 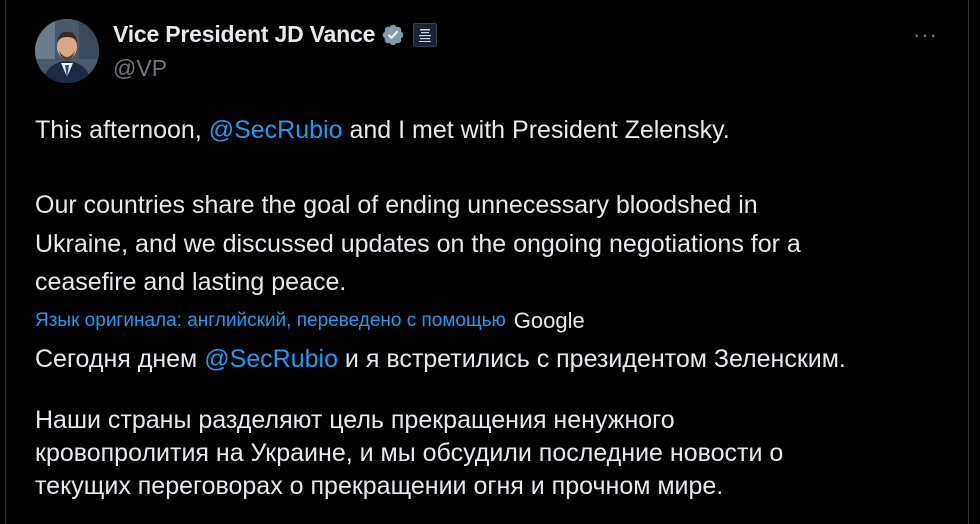 What do you see at coordinates (244, 34) in the screenshot?
I see `author-name: Vice President JD Vance` at bounding box center [244, 34].